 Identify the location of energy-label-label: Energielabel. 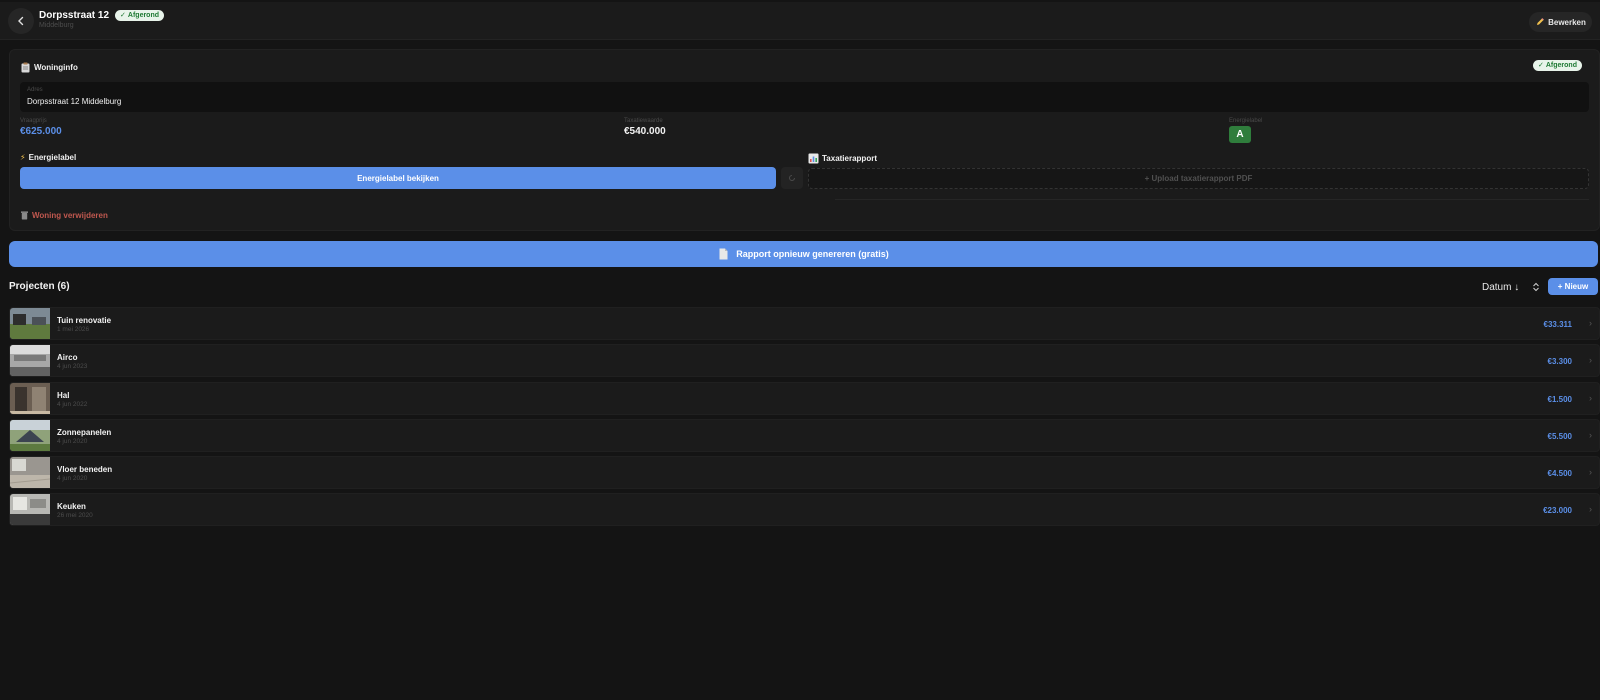
(1246, 121).